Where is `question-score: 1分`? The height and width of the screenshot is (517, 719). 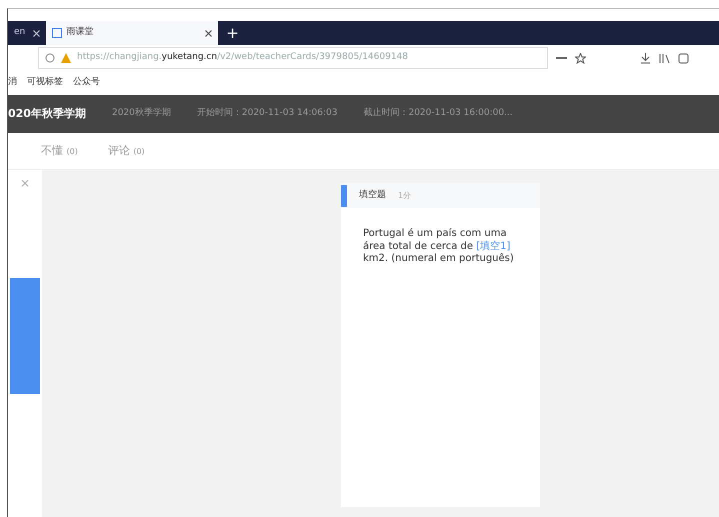 question-score: 1分 is located at coordinates (405, 196).